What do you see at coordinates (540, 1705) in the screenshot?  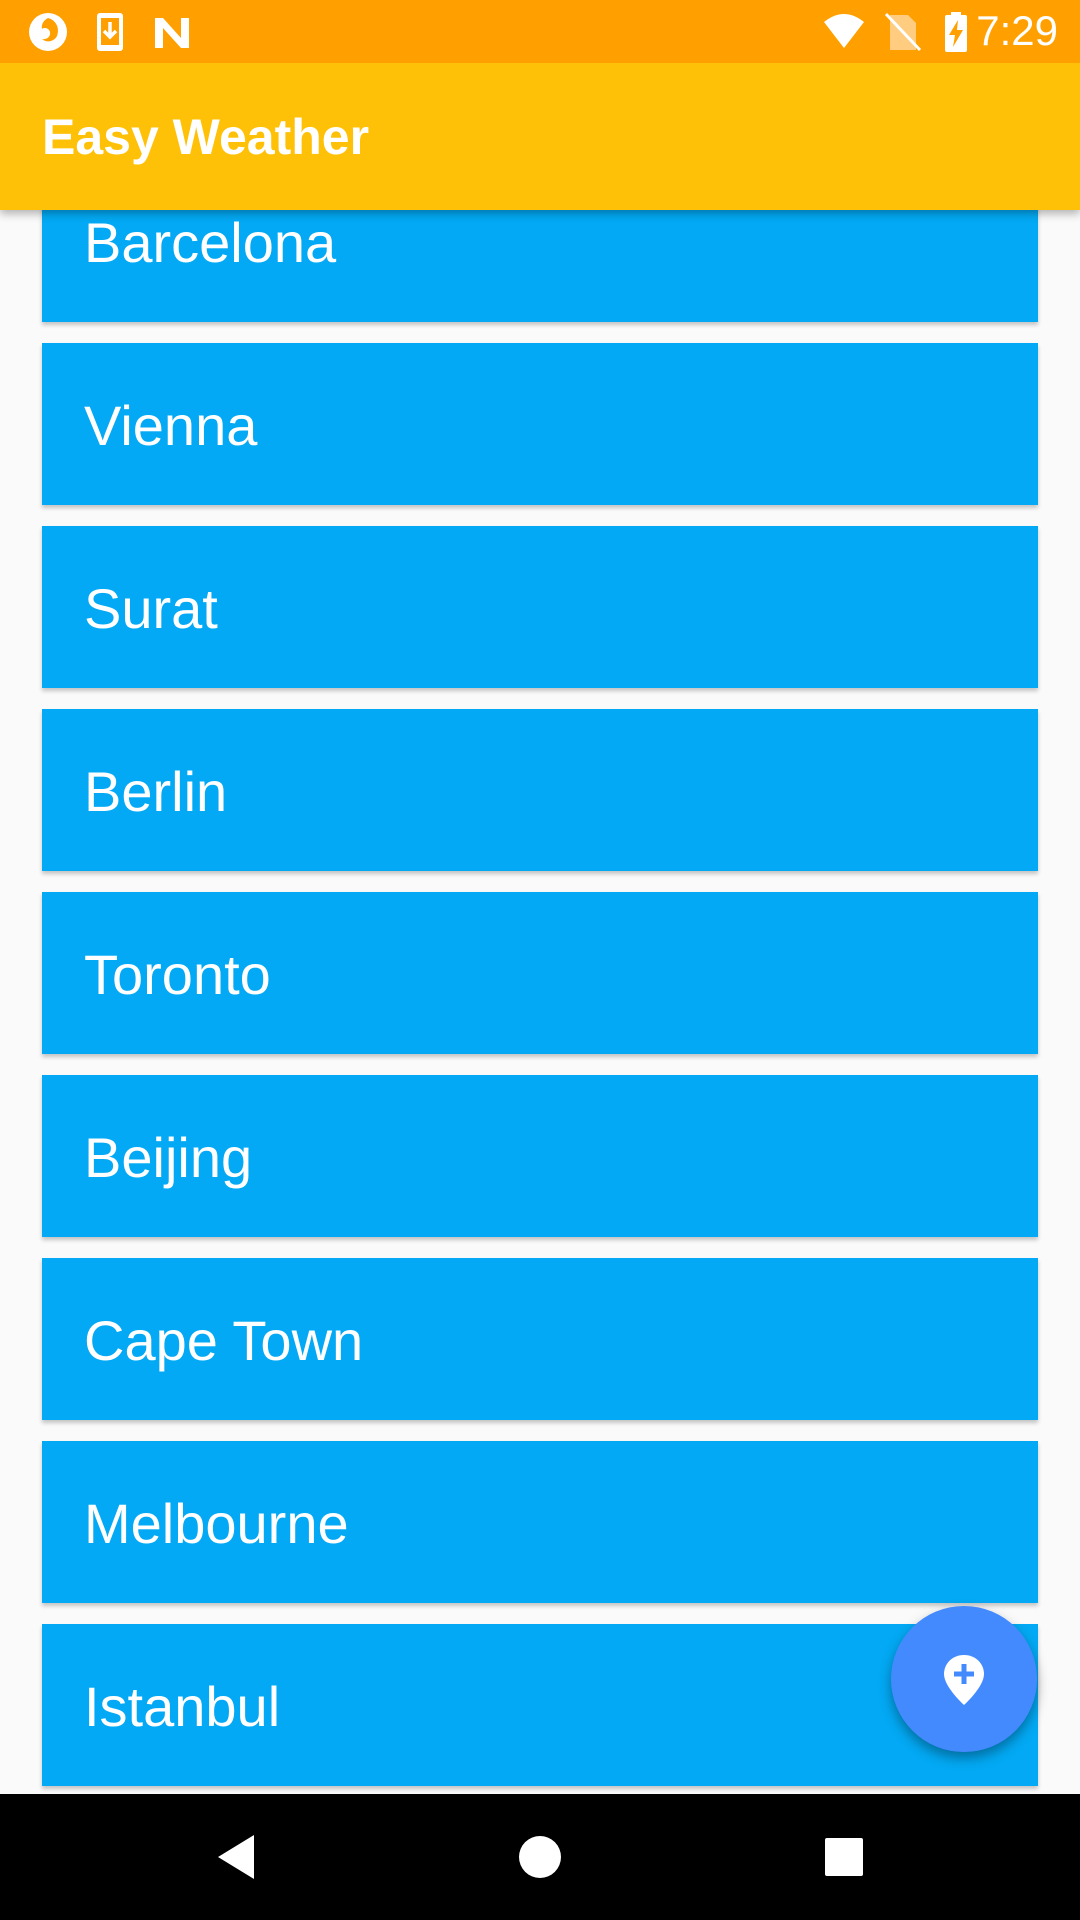 I see `city-card-istanbul: Istanbul` at bounding box center [540, 1705].